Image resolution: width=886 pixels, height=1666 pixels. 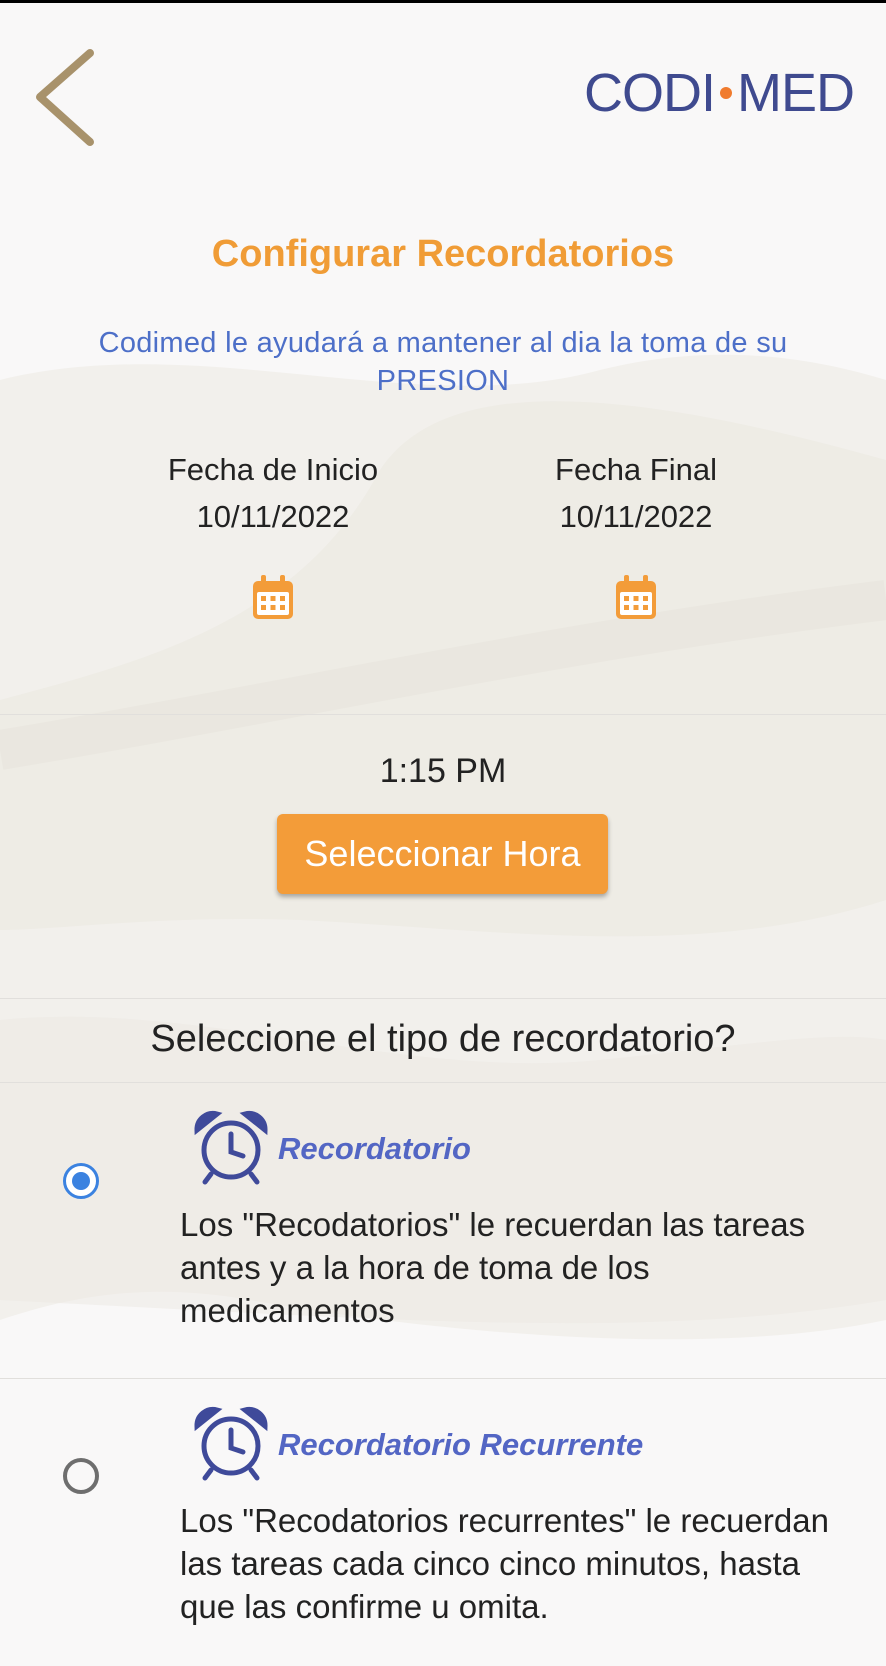 What do you see at coordinates (443, 1039) in the screenshot?
I see `reminder-type-question: Seleccione el tipo de recordatorio?` at bounding box center [443, 1039].